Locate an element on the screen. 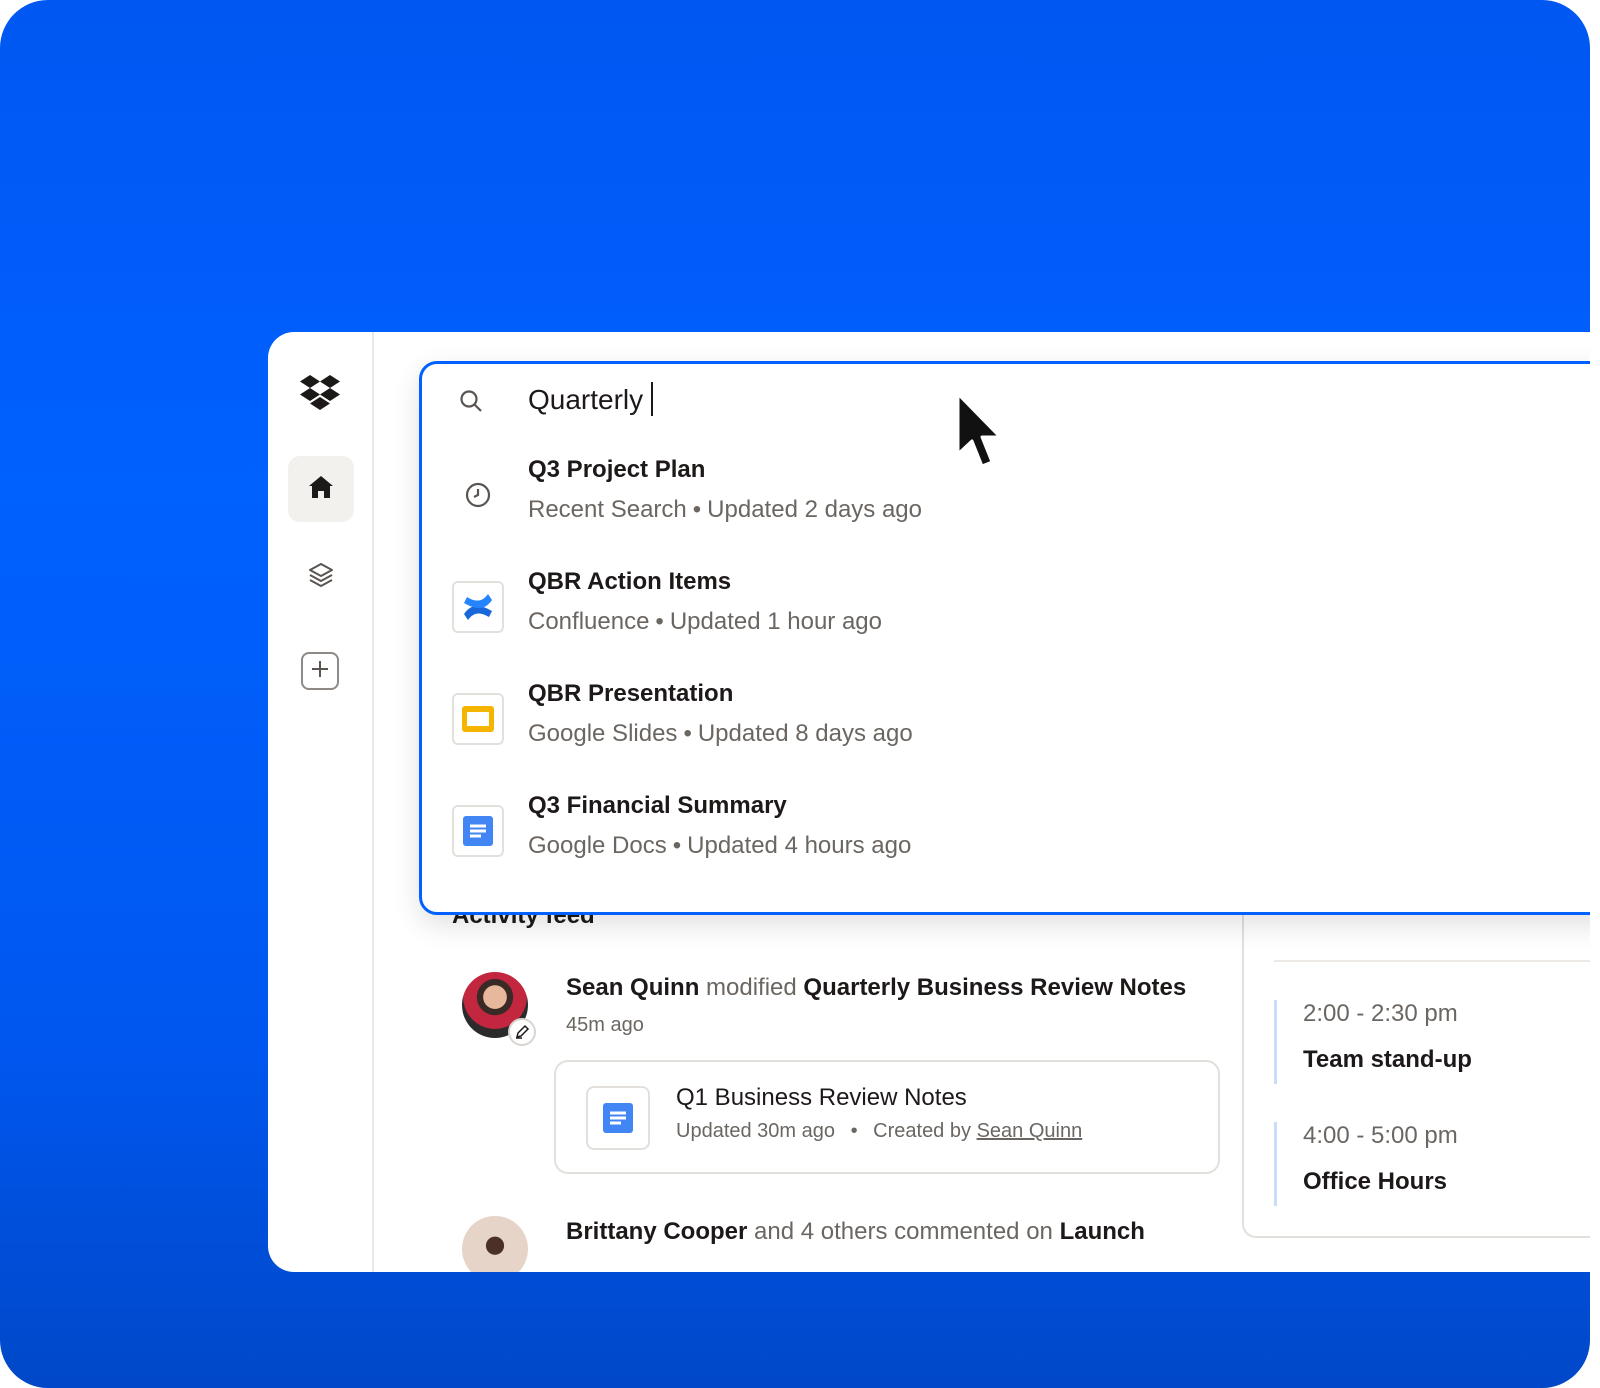  rail-home-button is located at coordinates (321, 489).